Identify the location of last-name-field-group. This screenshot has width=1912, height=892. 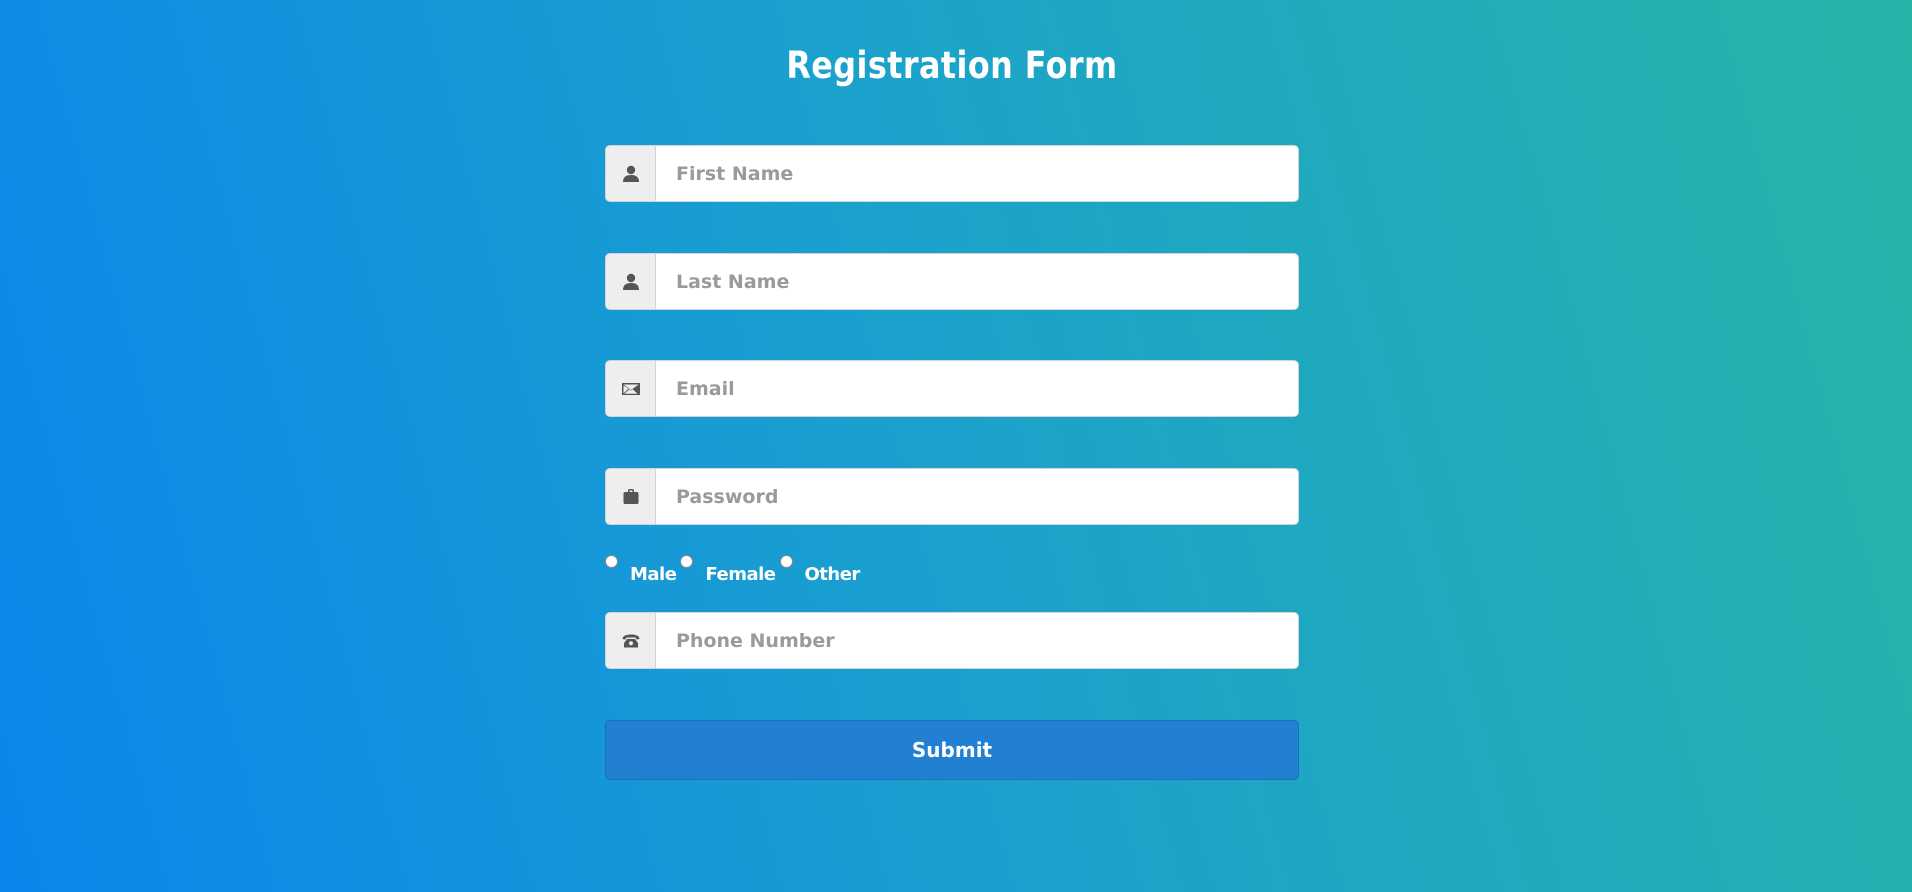
(952, 281).